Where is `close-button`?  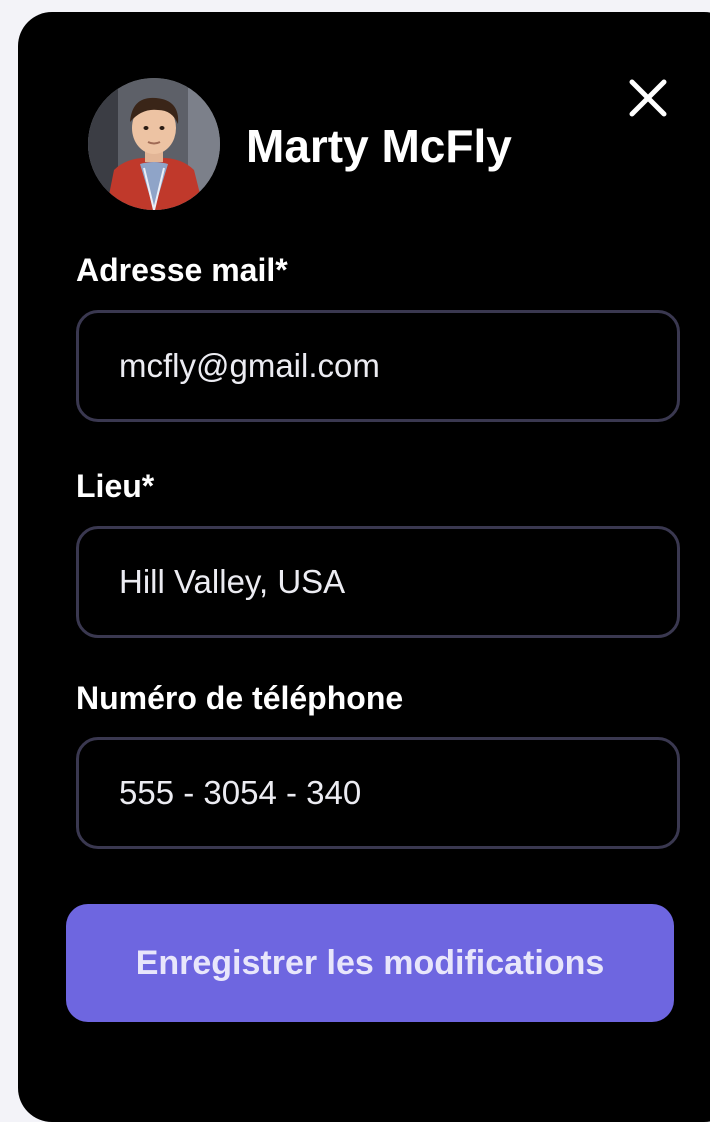
close-button is located at coordinates (648, 98).